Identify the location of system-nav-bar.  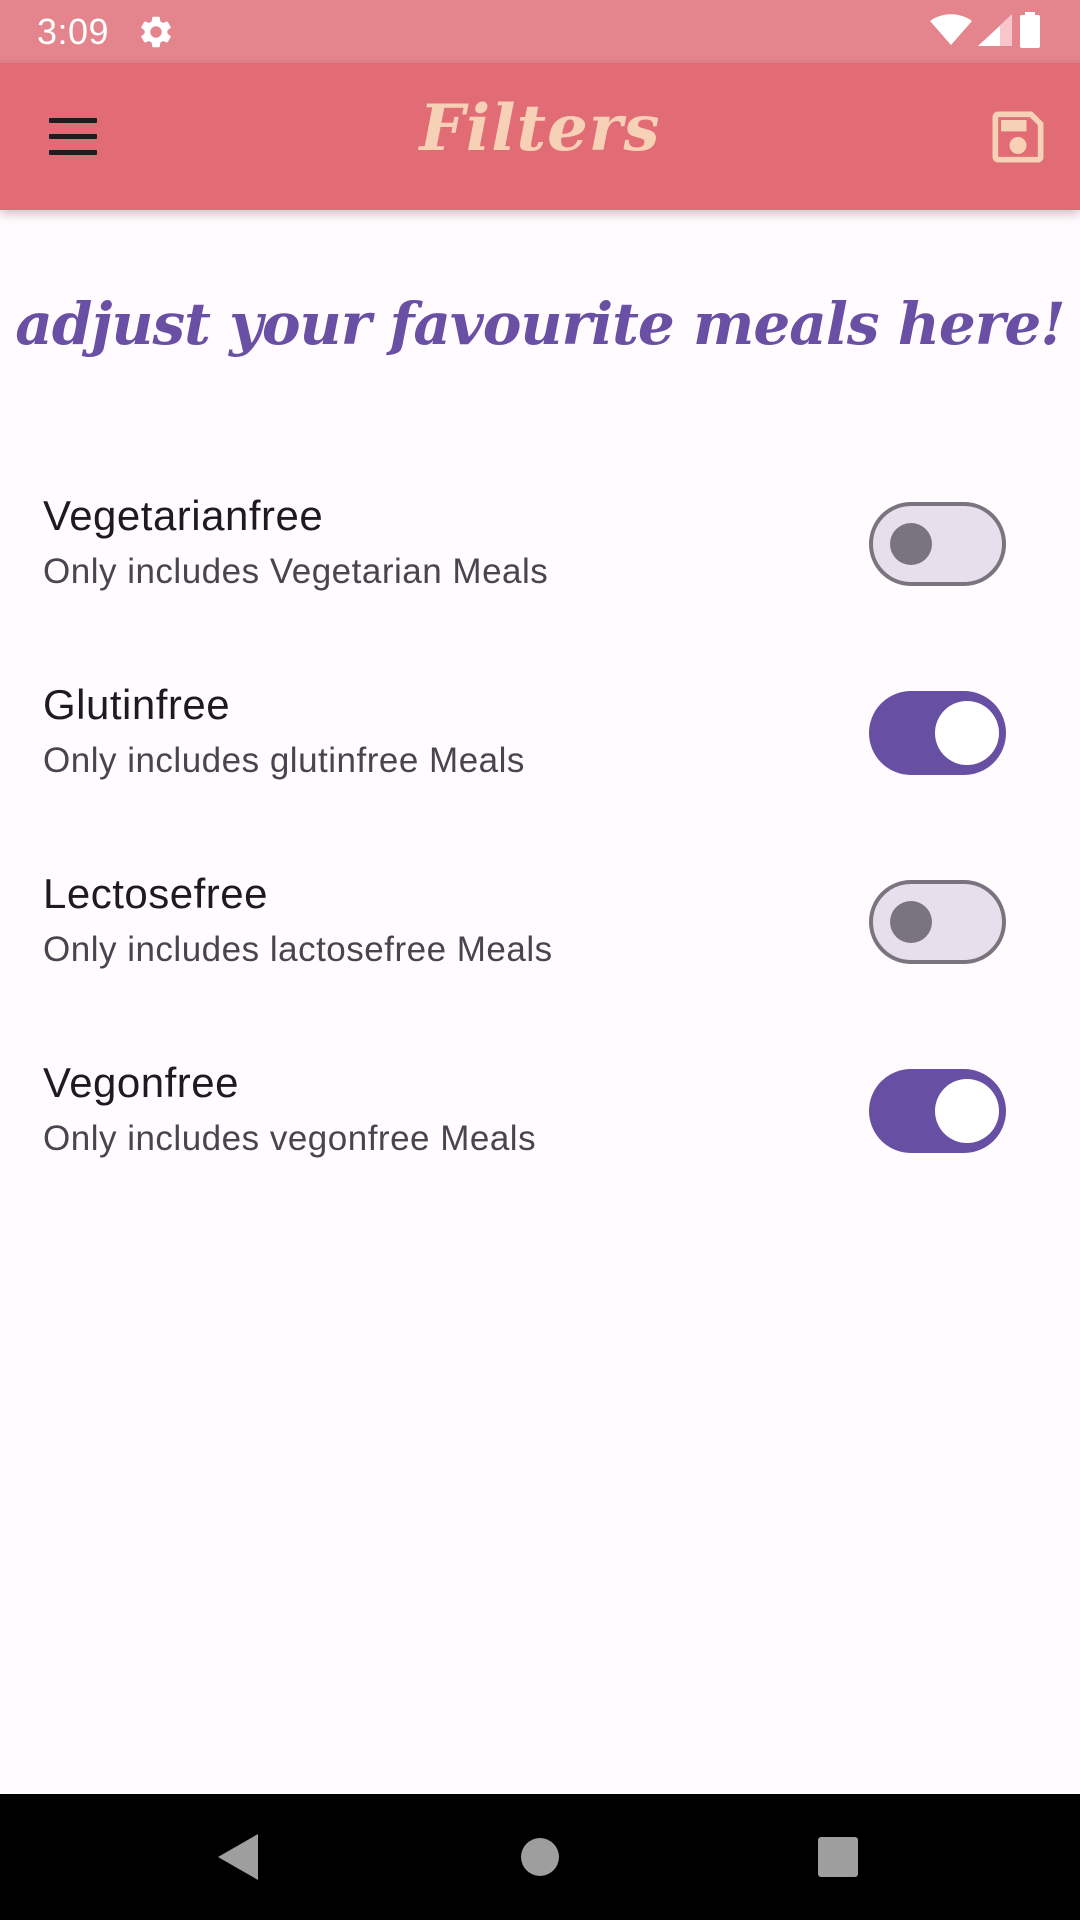
(540, 1857).